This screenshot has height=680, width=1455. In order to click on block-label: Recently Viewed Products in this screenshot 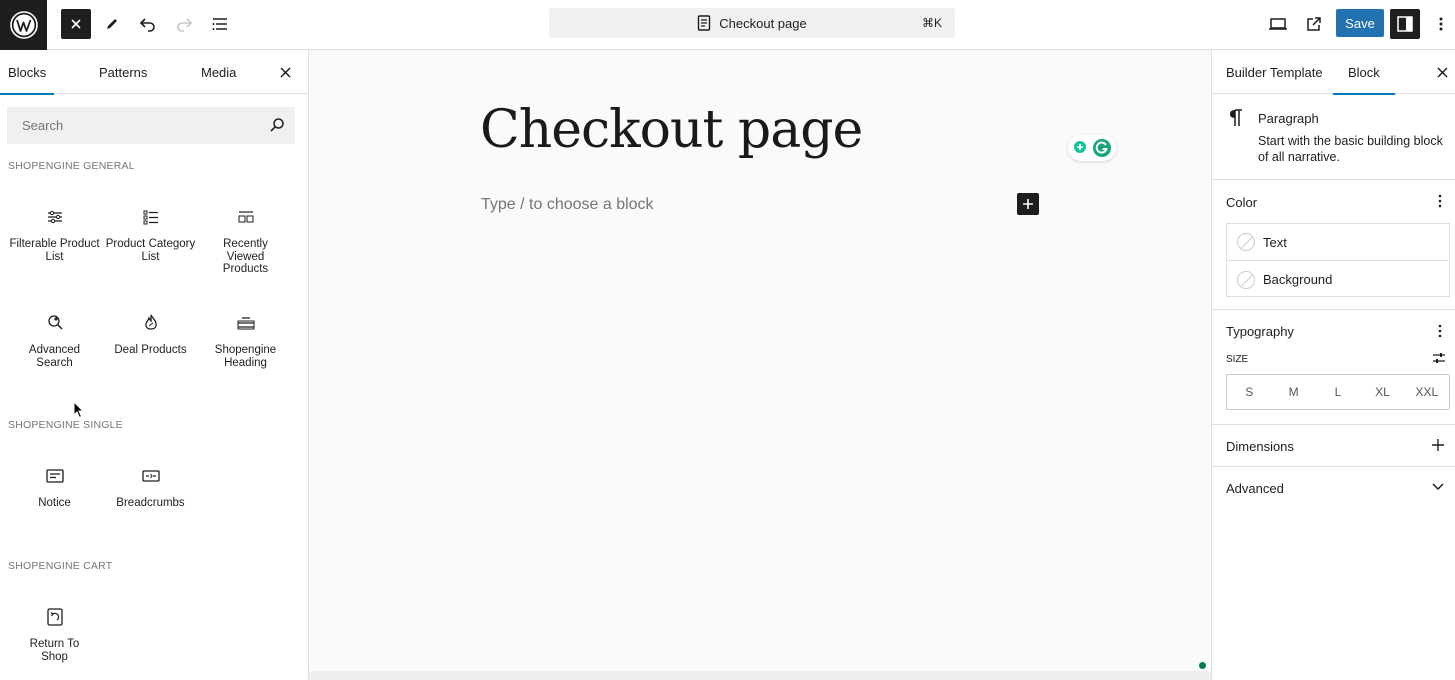, I will do `click(245, 256)`.